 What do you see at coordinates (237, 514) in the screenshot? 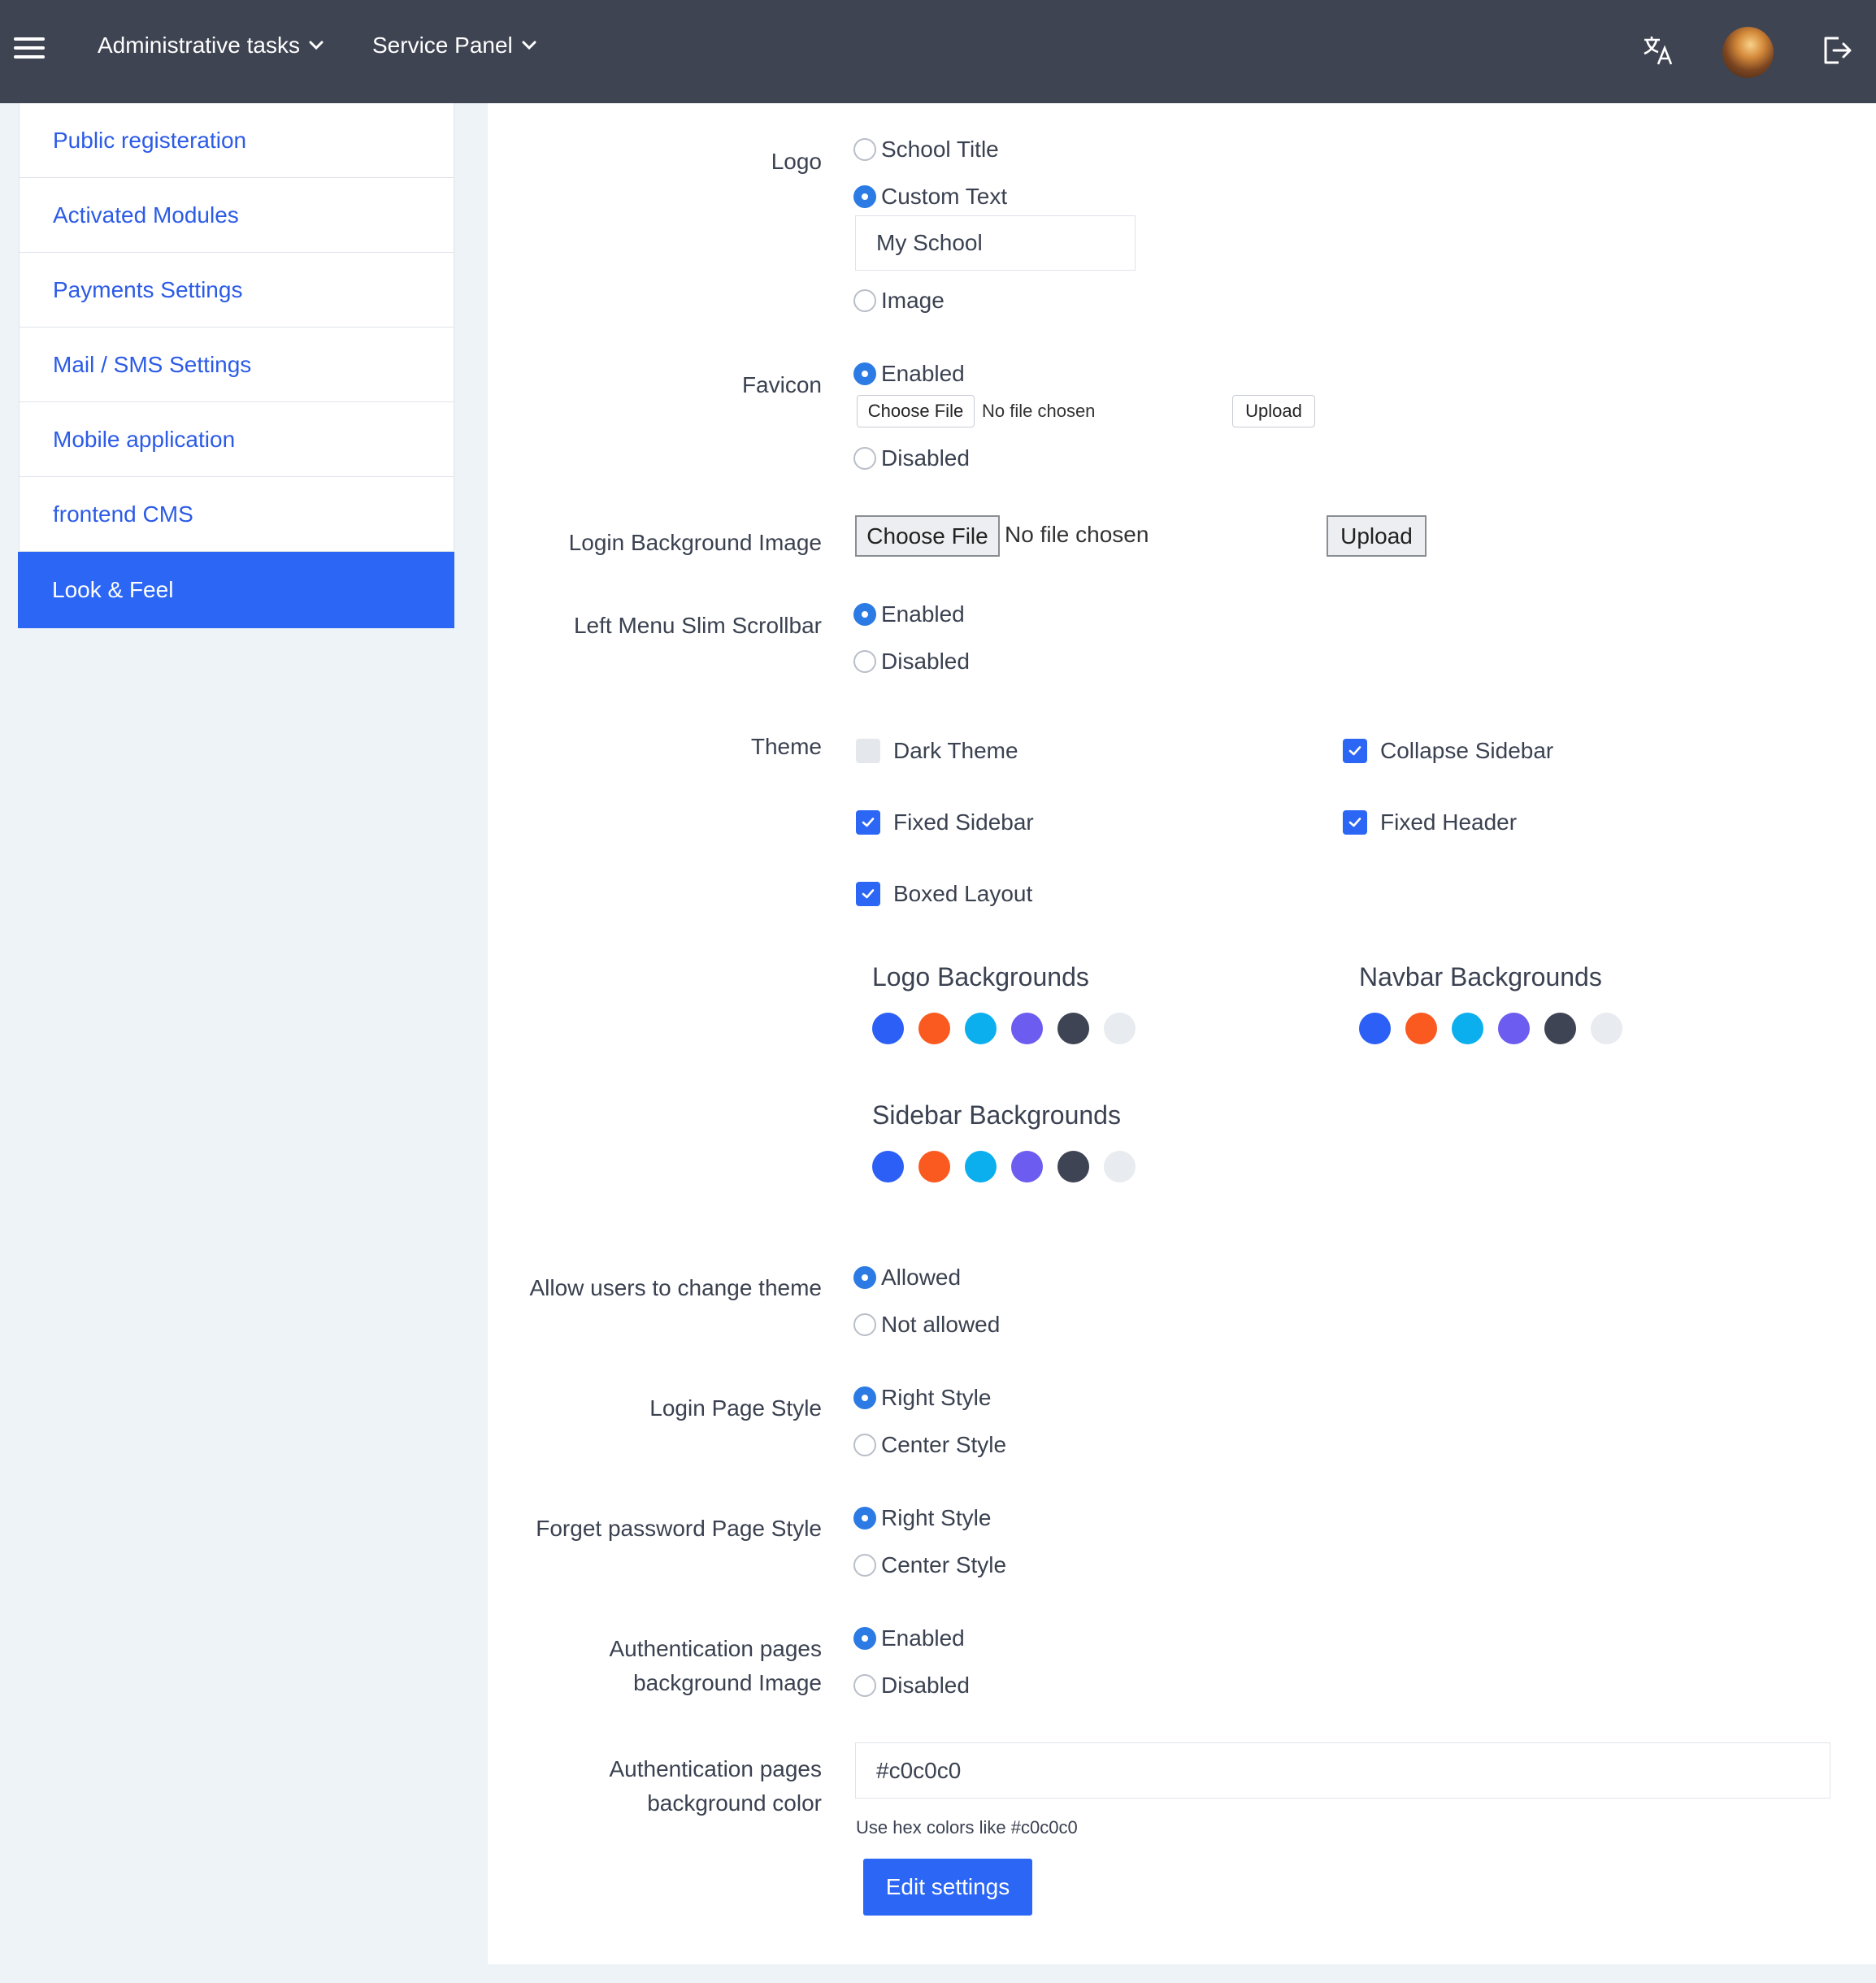
I see `sidebar-item-frontend-cms: frontend CMS` at bounding box center [237, 514].